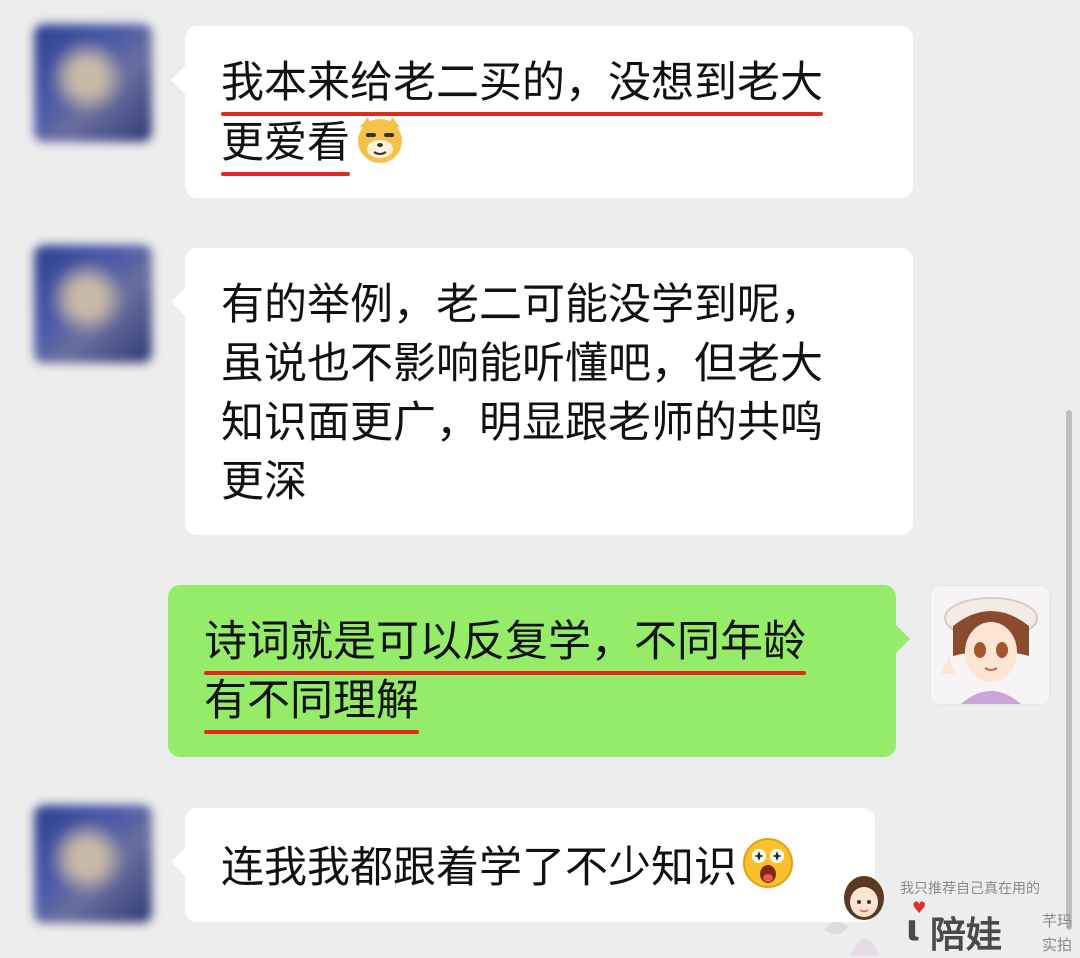 This screenshot has height=958, width=1080. What do you see at coordinates (1057, 921) in the screenshot?
I see `watermark-side-text: 芊玛` at bounding box center [1057, 921].